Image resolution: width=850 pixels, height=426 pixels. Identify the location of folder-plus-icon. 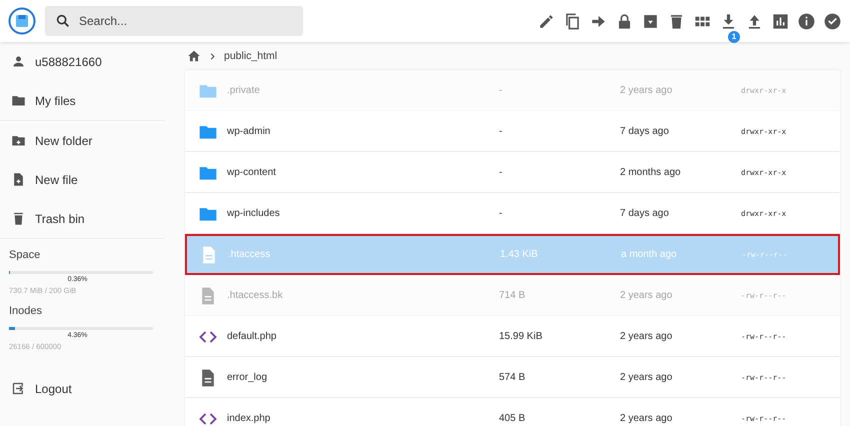
(18, 140).